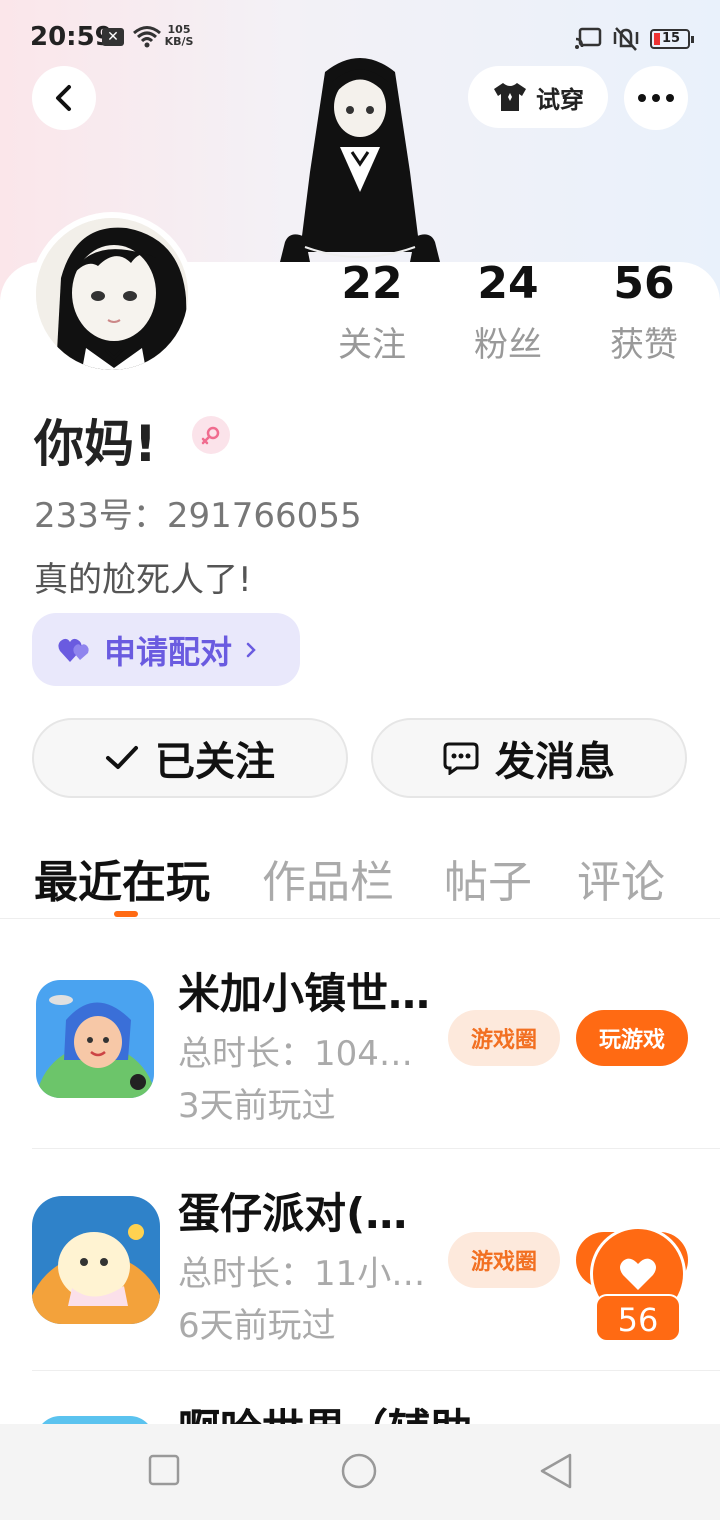  I want to click on avatar-figure-illustration, so click(360, 160).